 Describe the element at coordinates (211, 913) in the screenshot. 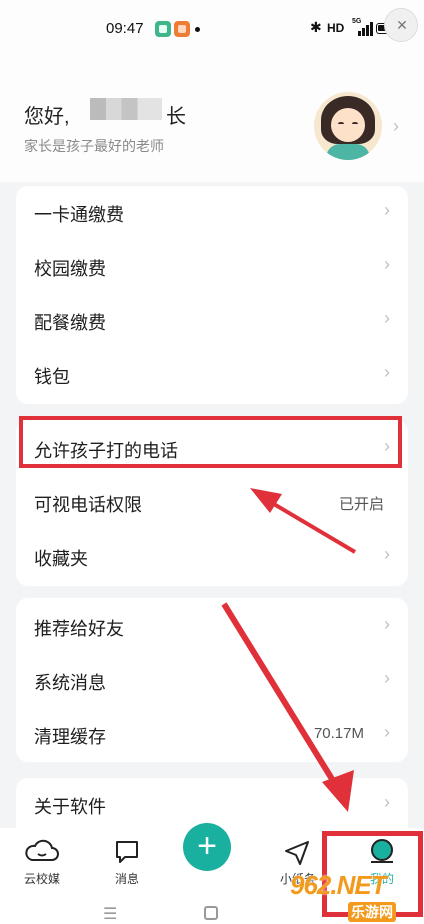

I see `home-nav-icon` at that location.